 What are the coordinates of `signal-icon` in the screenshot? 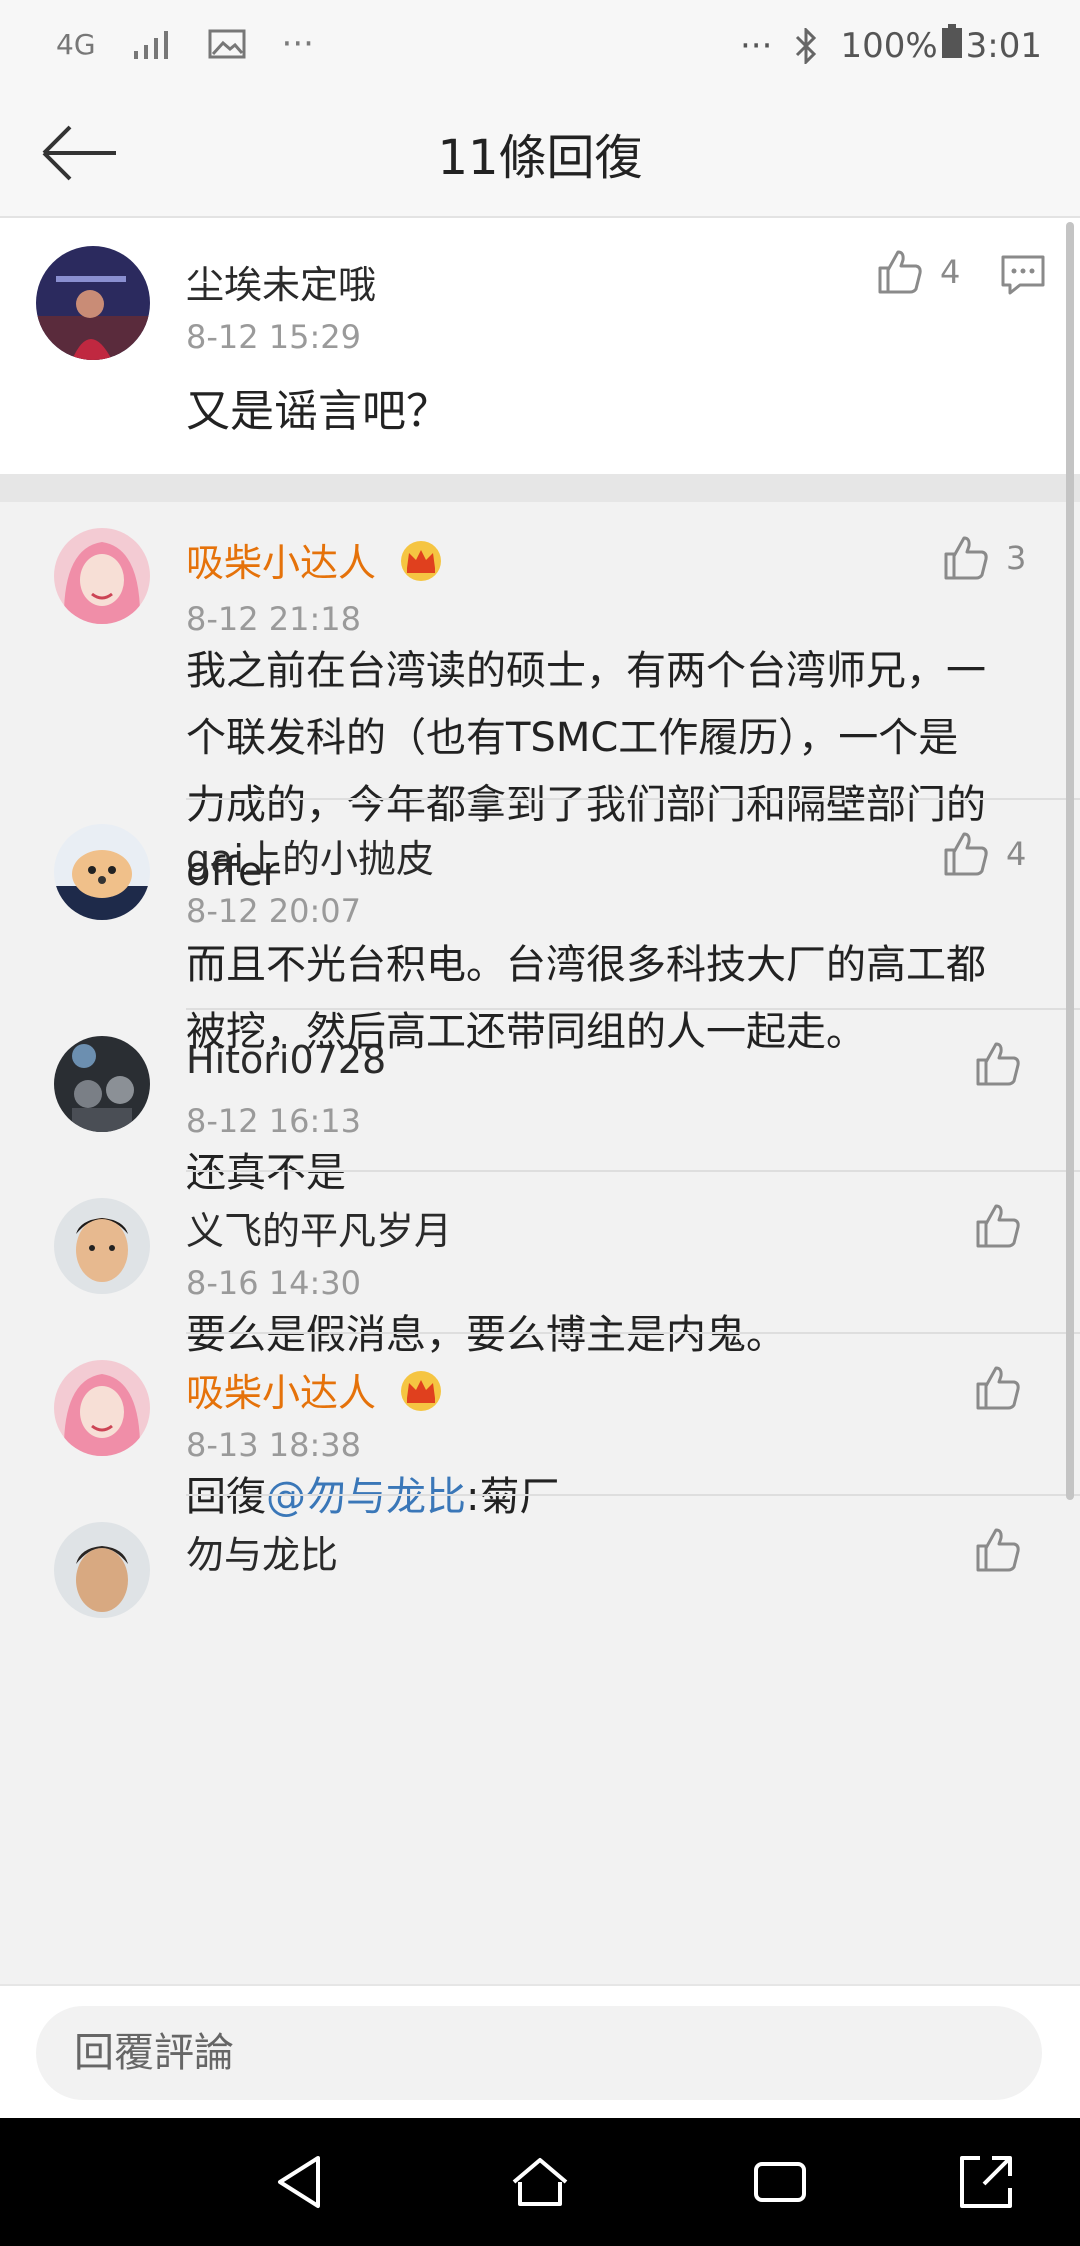 It's located at (152, 44).